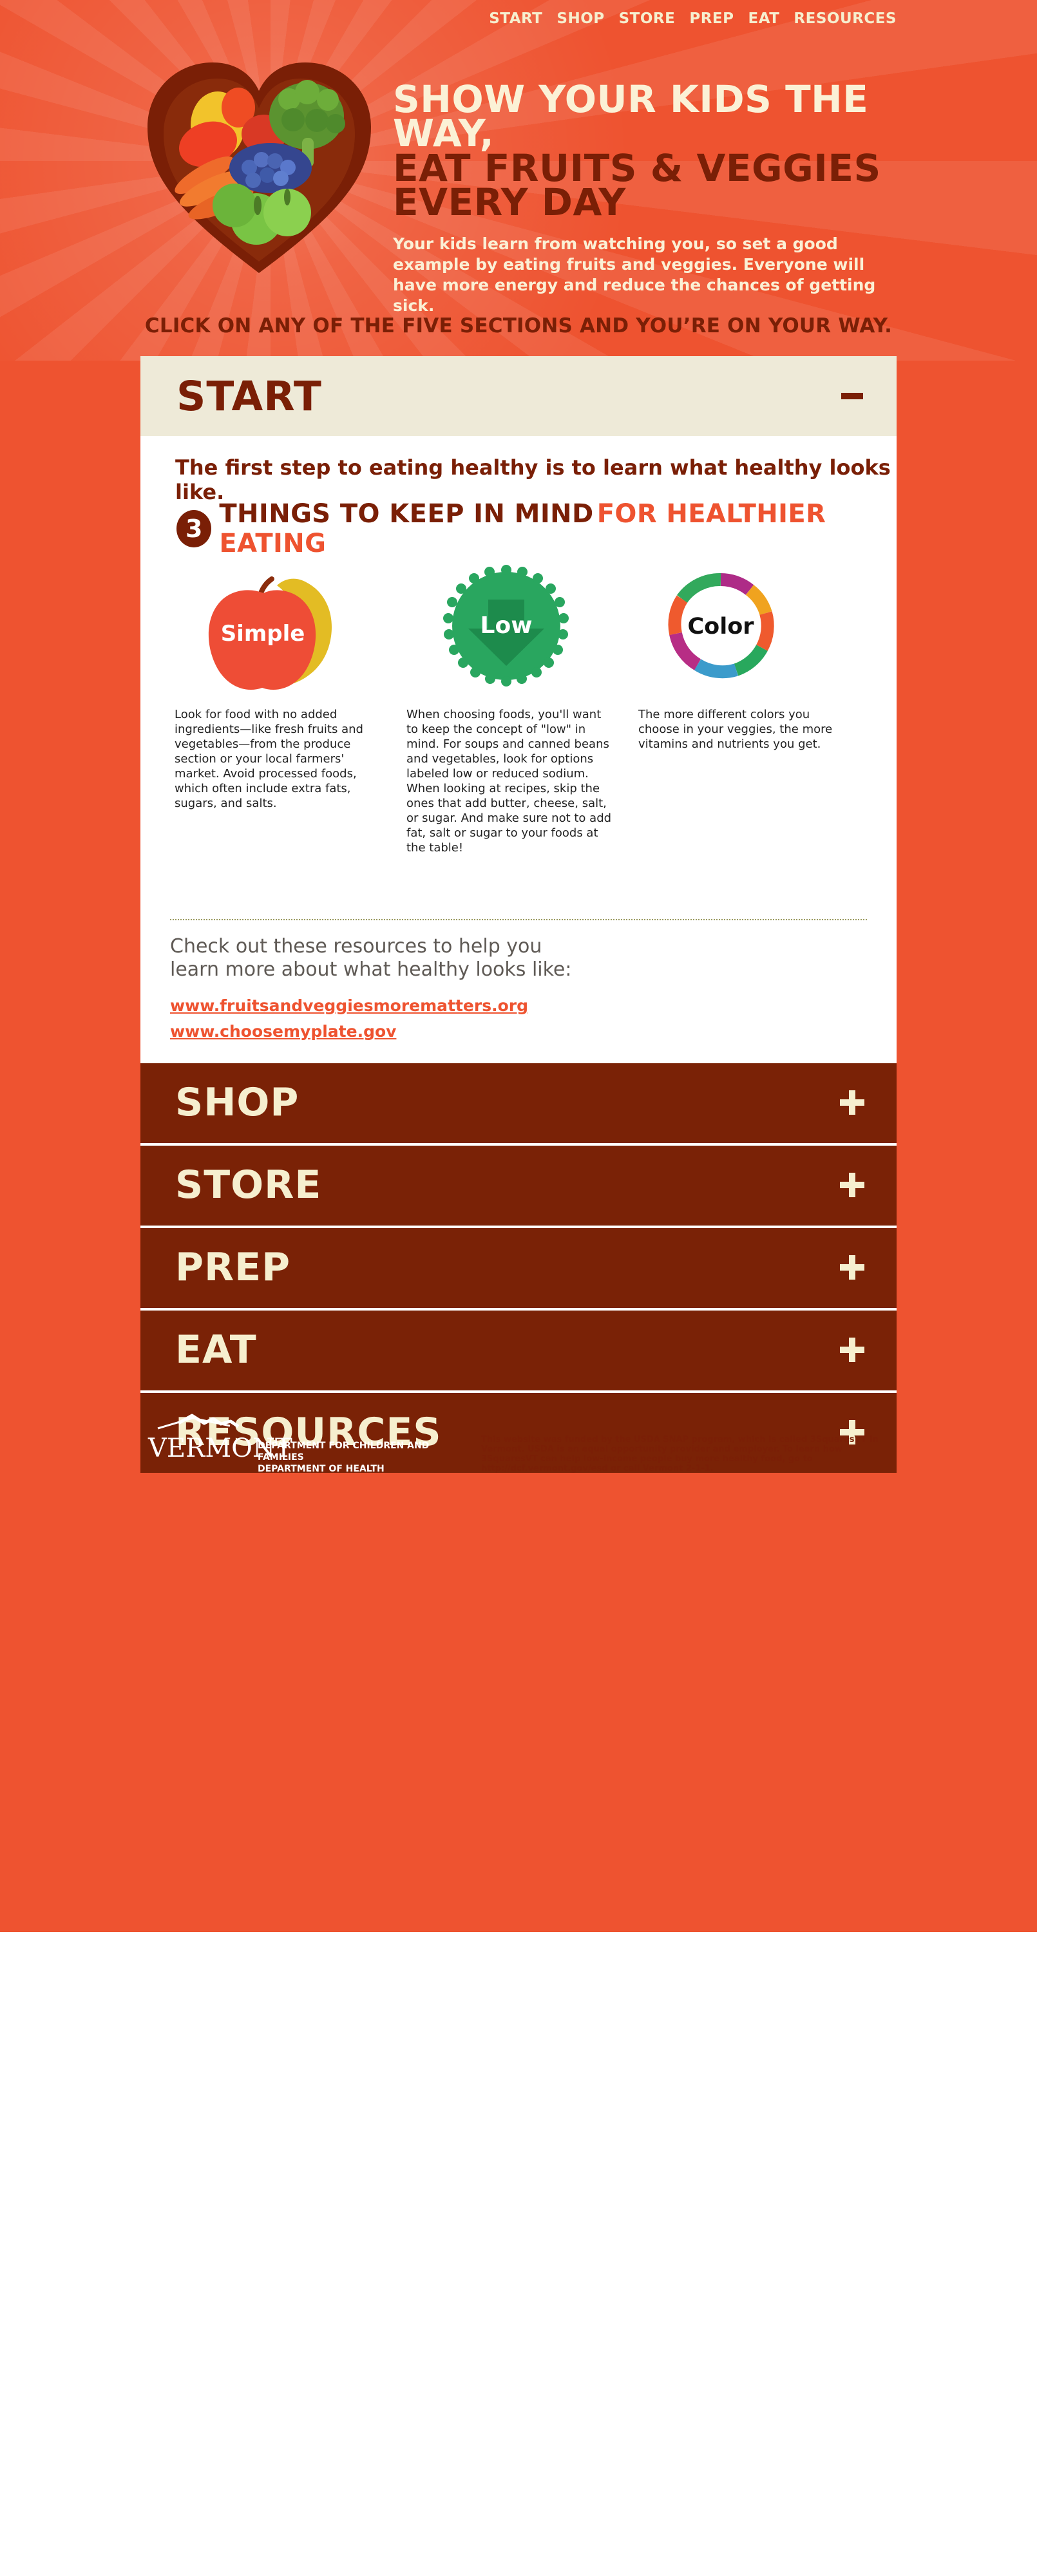  What do you see at coordinates (631, 116) in the screenshot?
I see `hero-title-line-1: SHOW YOUR KIDS THE WAY,` at bounding box center [631, 116].